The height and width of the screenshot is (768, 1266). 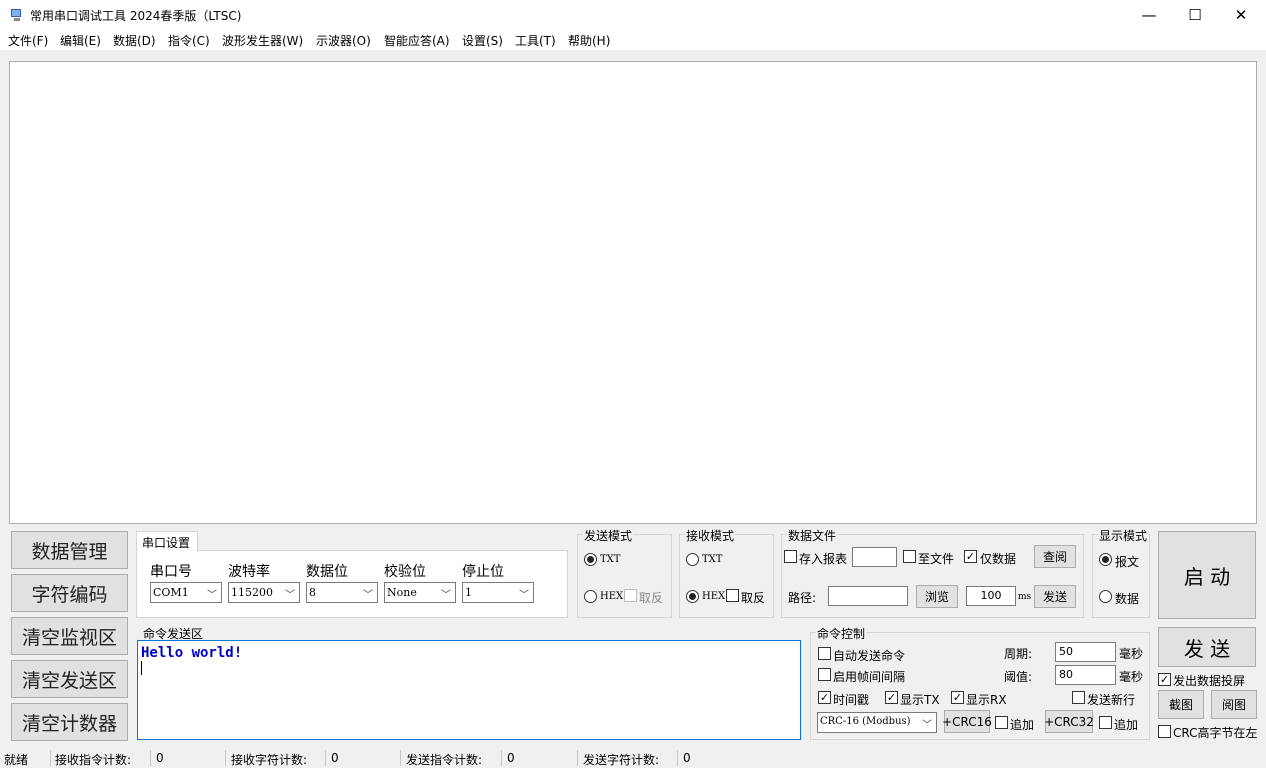 What do you see at coordinates (69, 679) in the screenshot?
I see `clear-send-button: 清空发送区` at bounding box center [69, 679].